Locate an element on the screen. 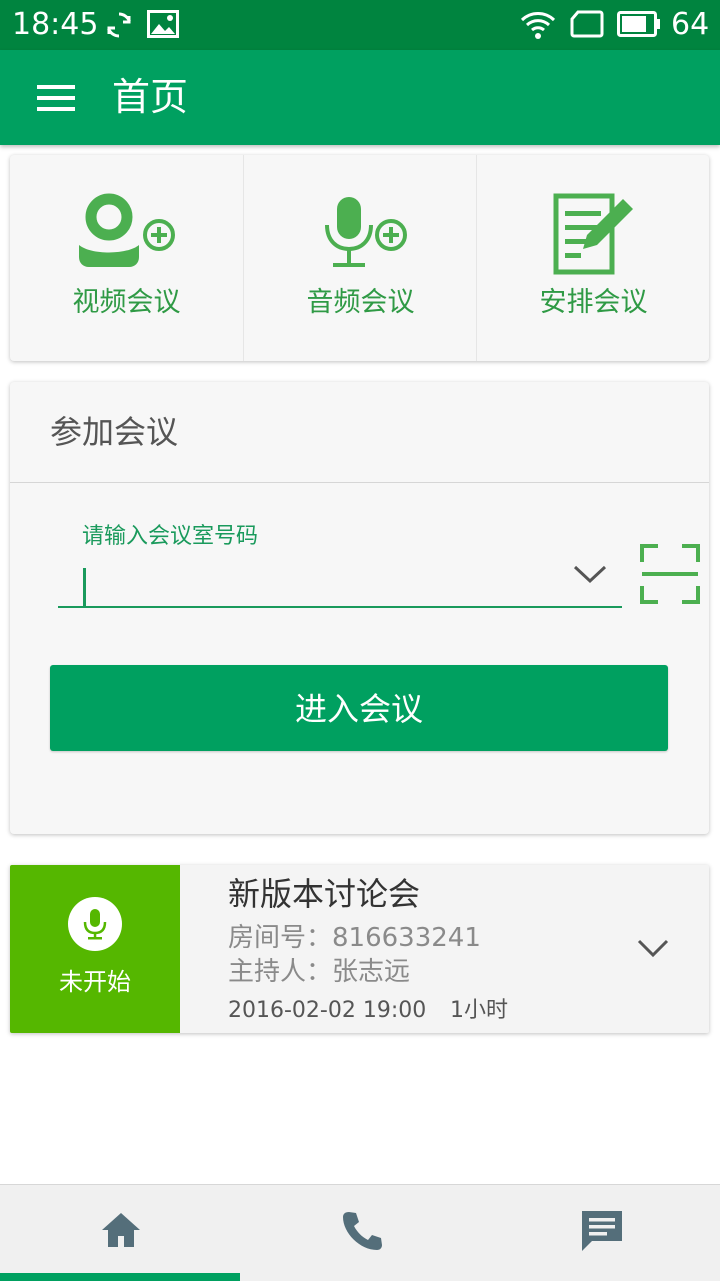 This screenshot has width=720, height=1281. schedule-meeting-button: 安排会议 is located at coordinates (593, 258).